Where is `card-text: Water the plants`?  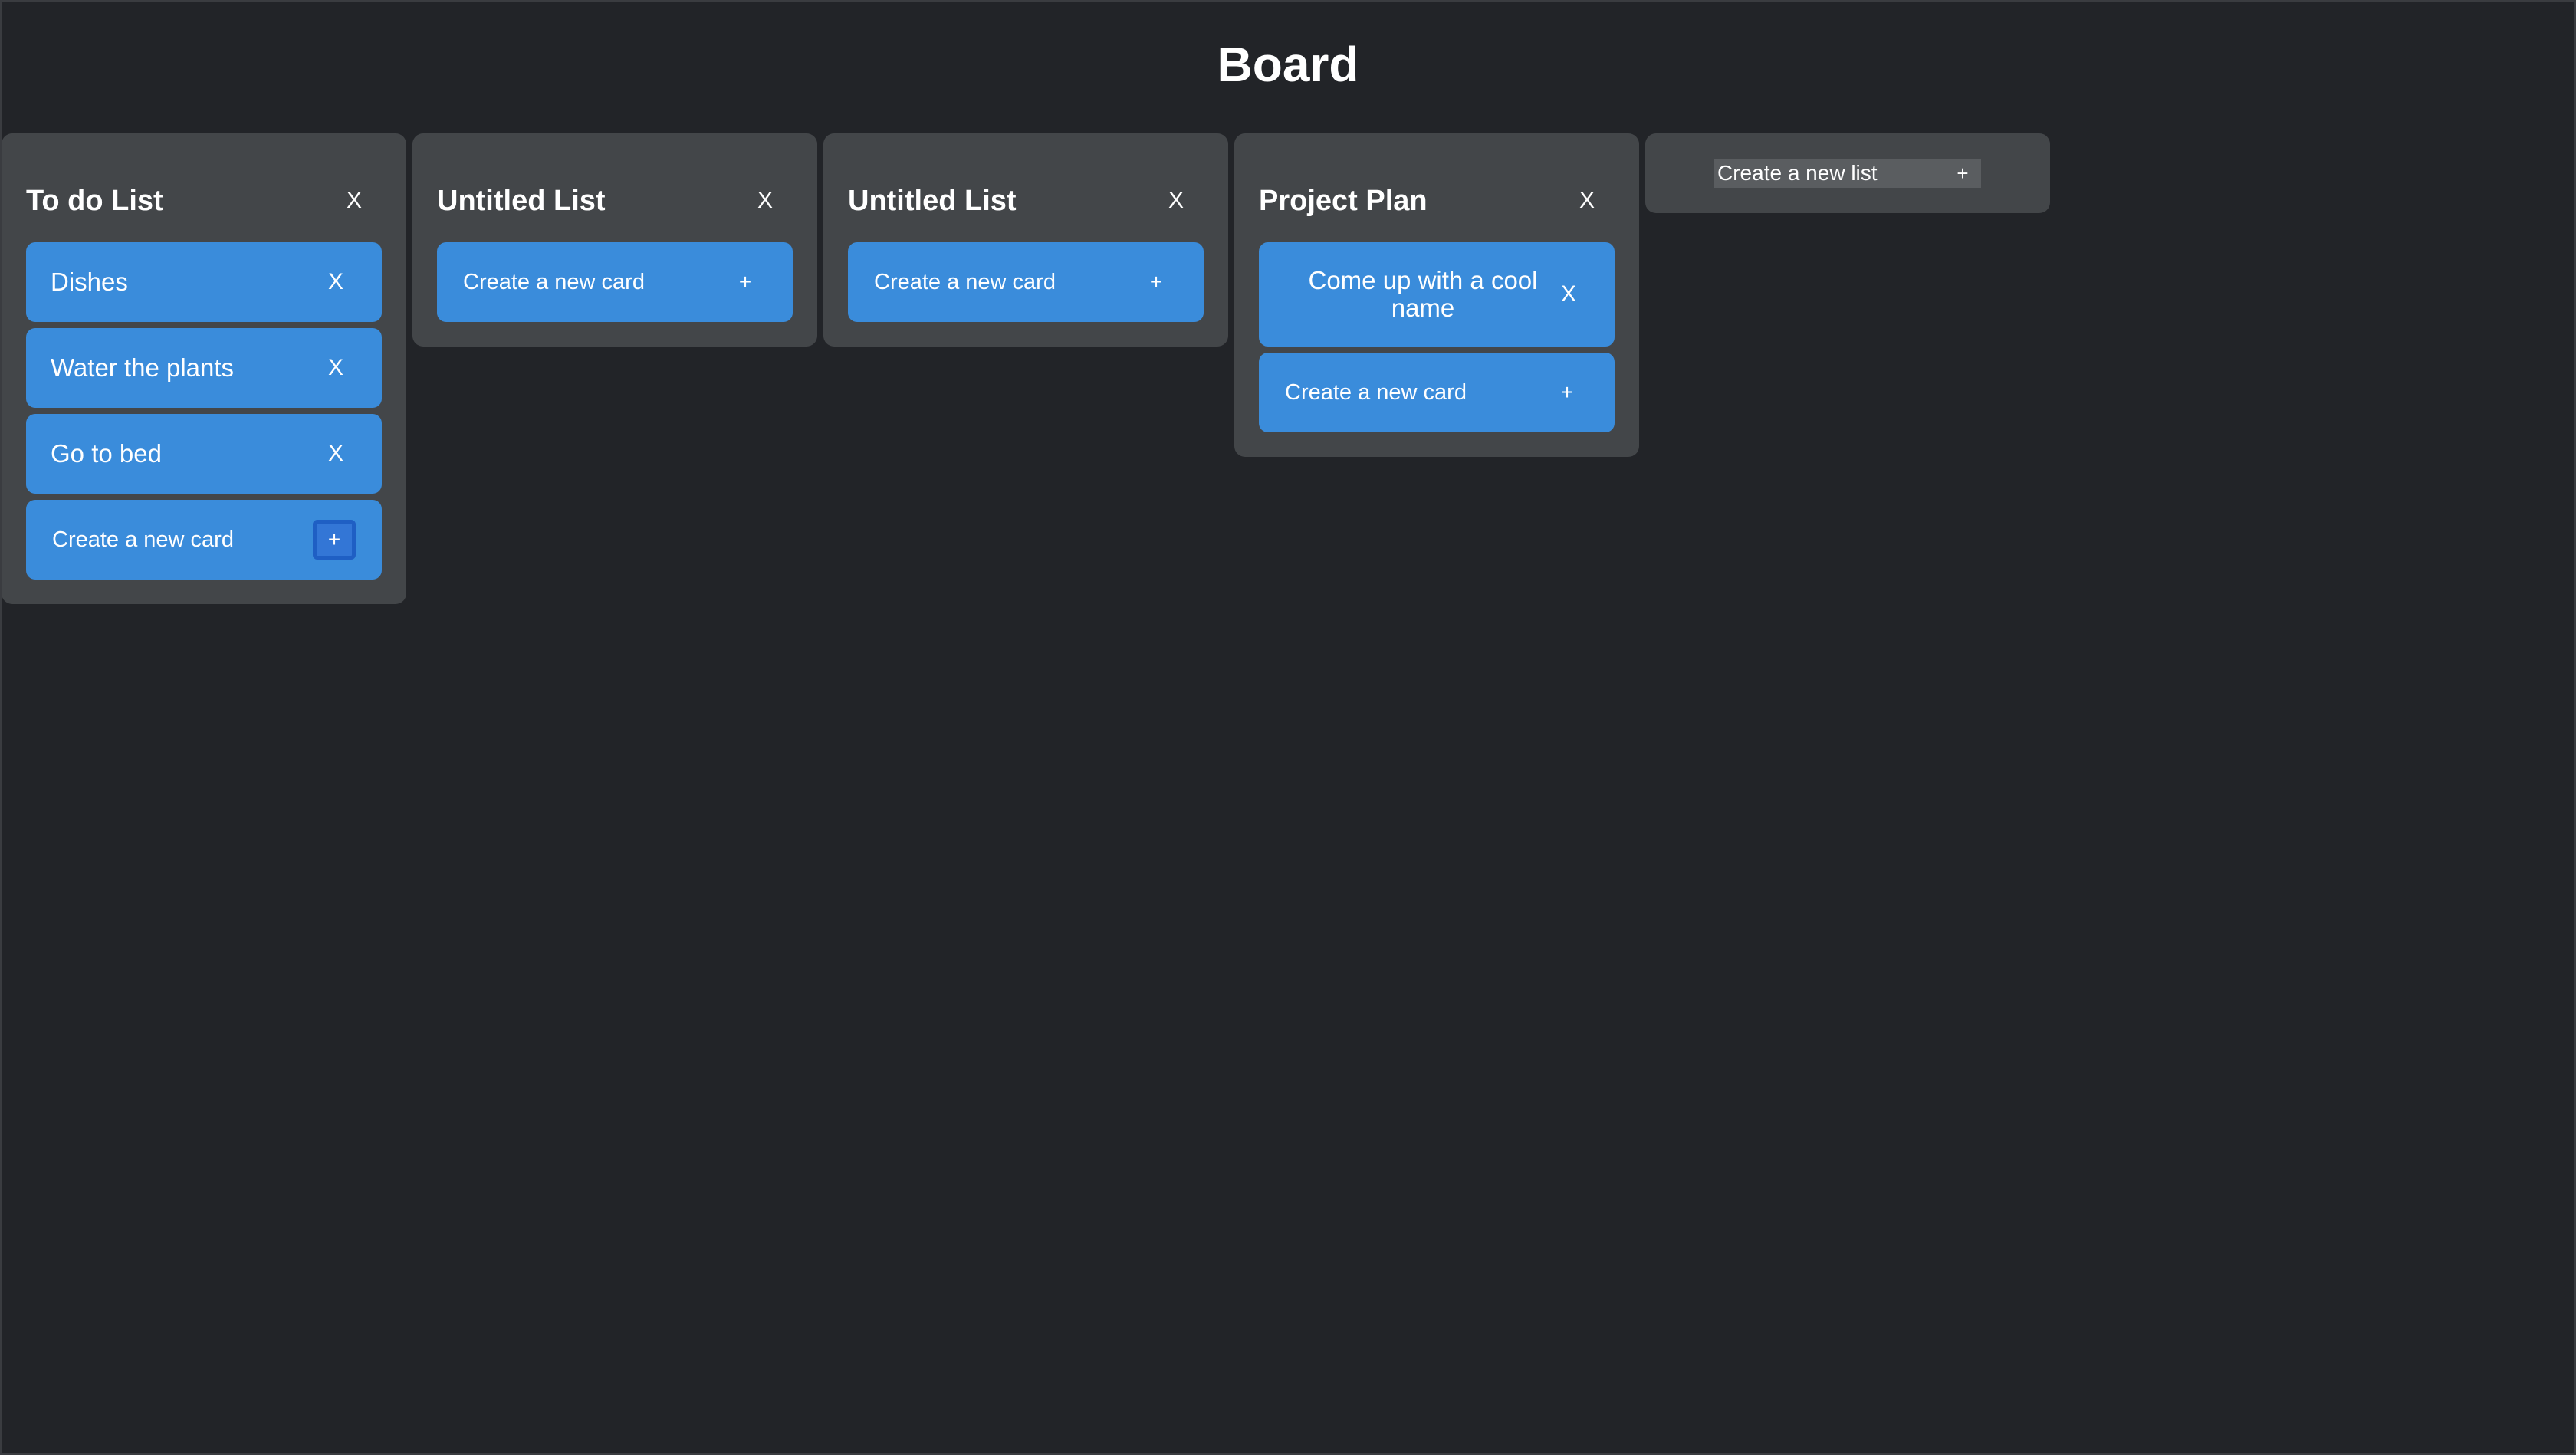 card-text: Water the plants is located at coordinates (143, 367).